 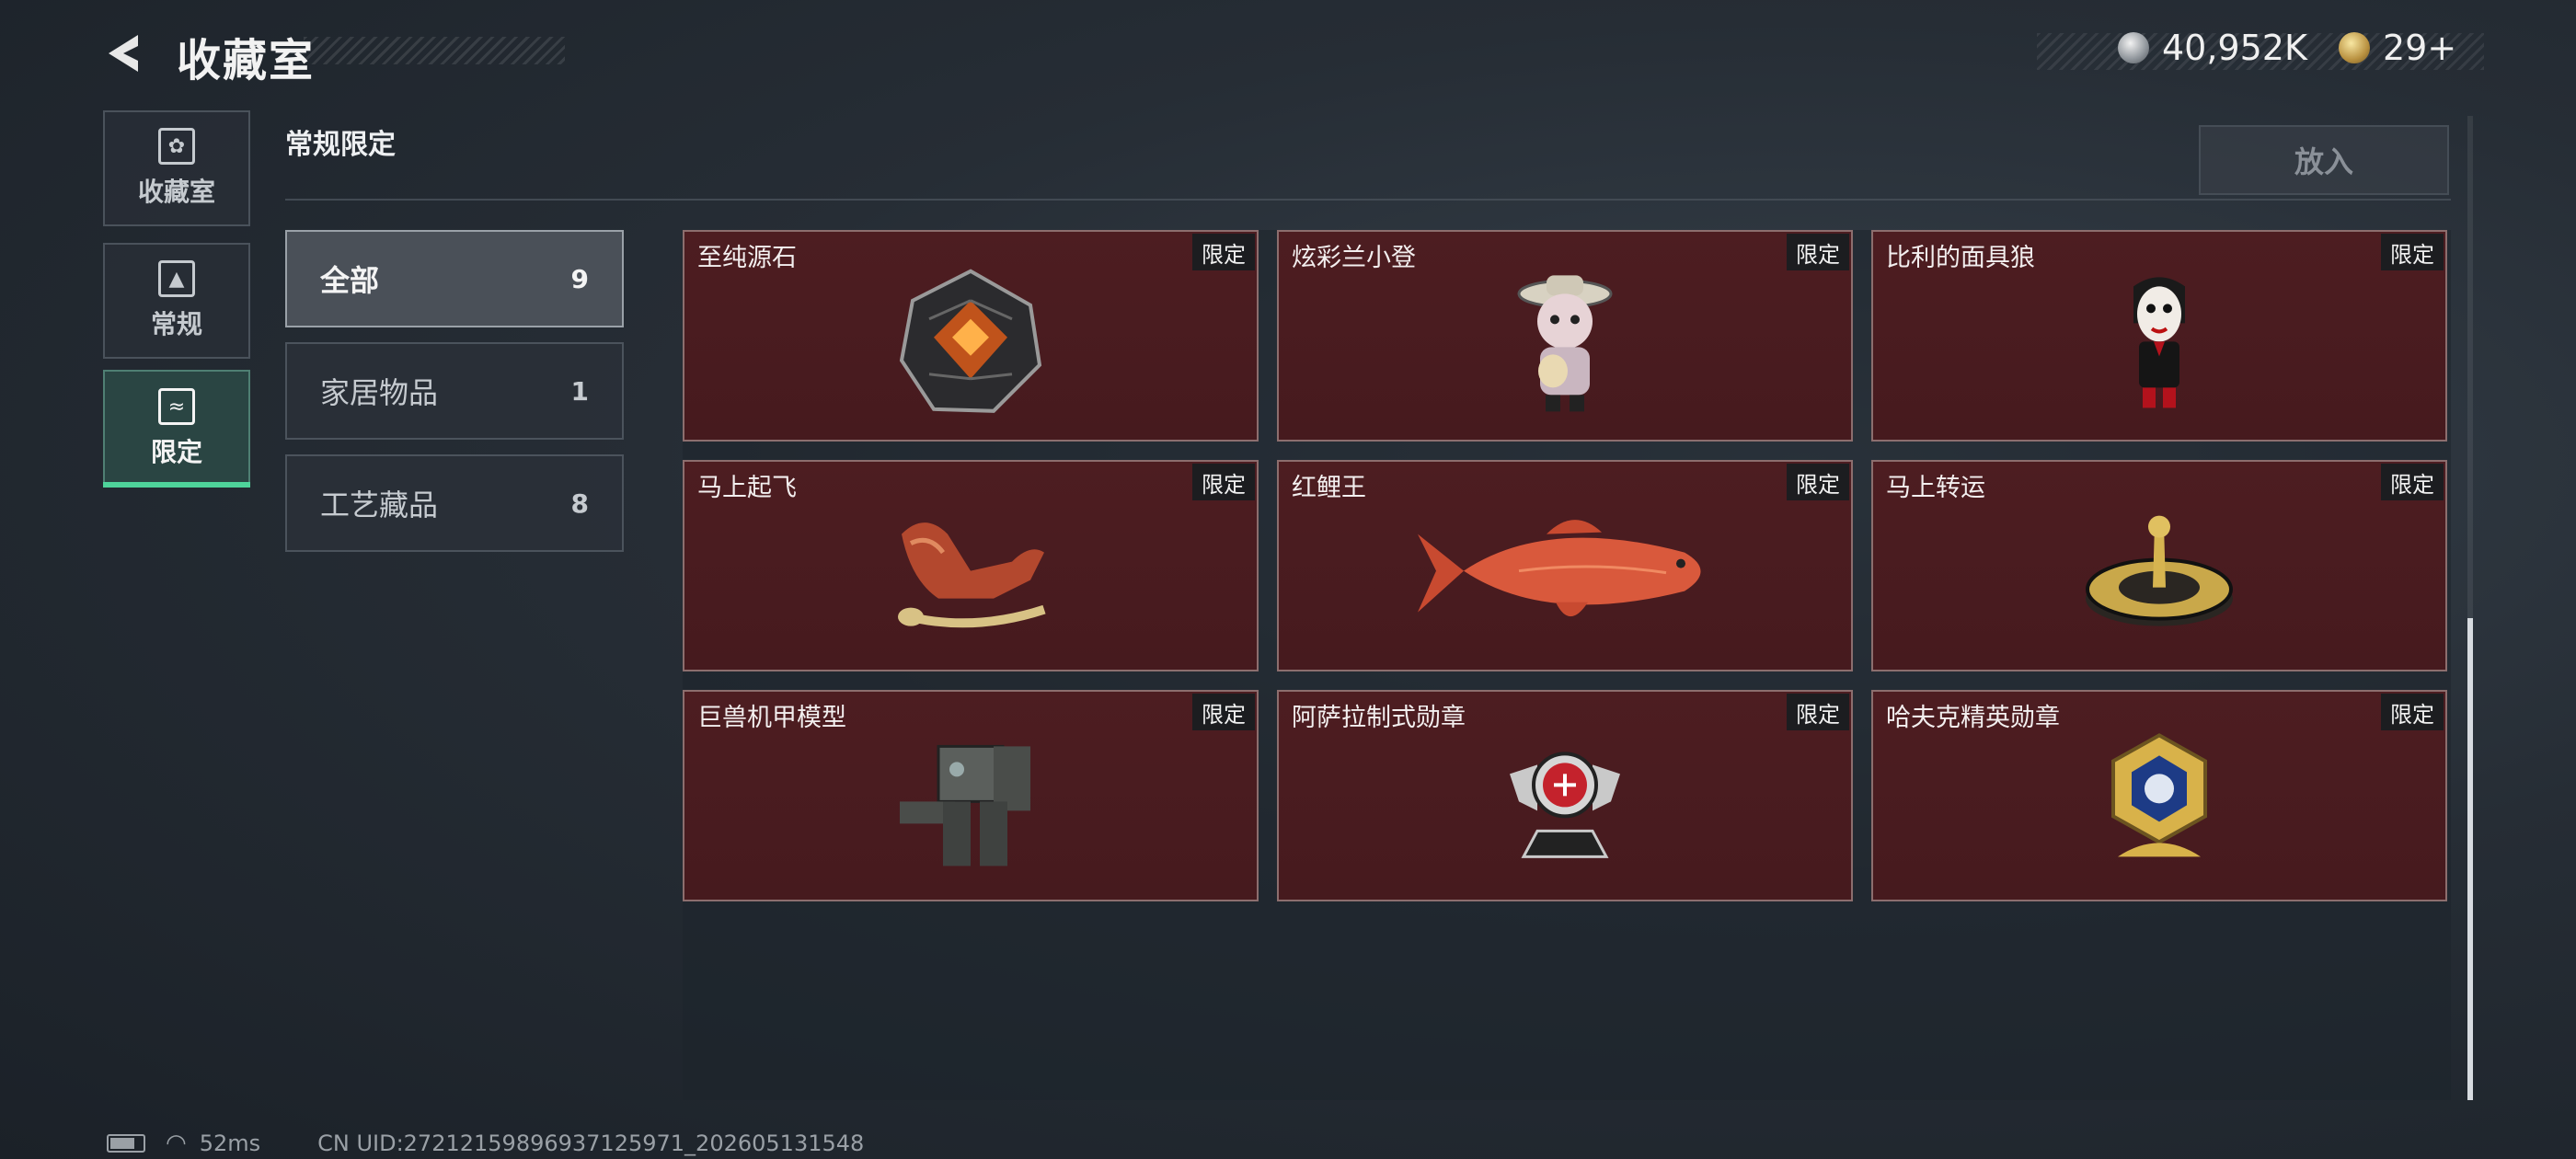 I want to click on item-card: 阿萨拉制式勋章 限定, so click(x=1565, y=795).